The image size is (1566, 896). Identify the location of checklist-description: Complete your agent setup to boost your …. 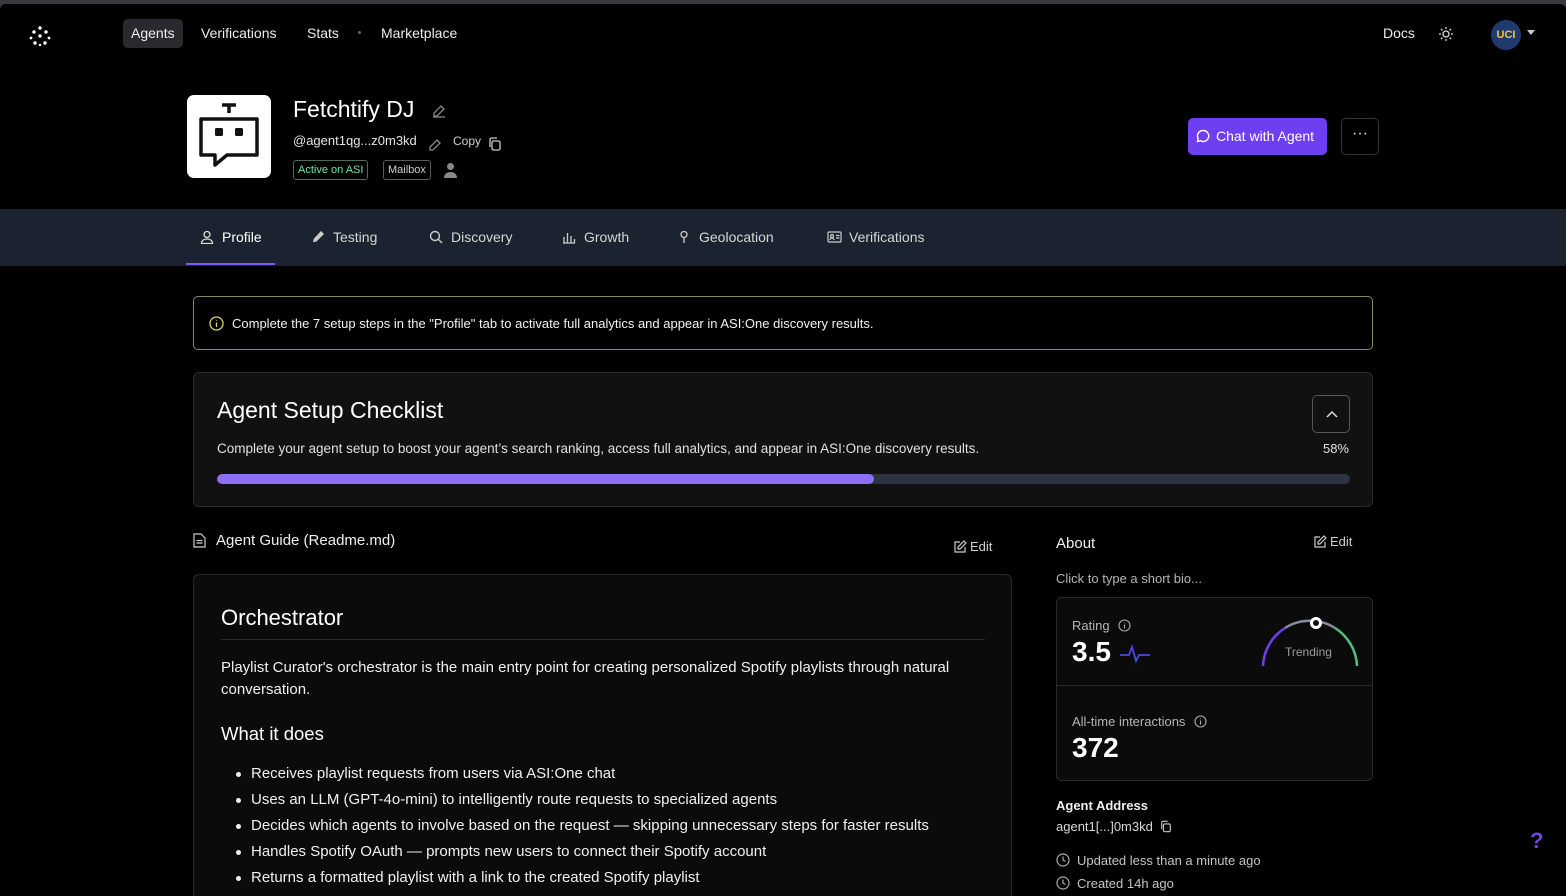
(598, 448).